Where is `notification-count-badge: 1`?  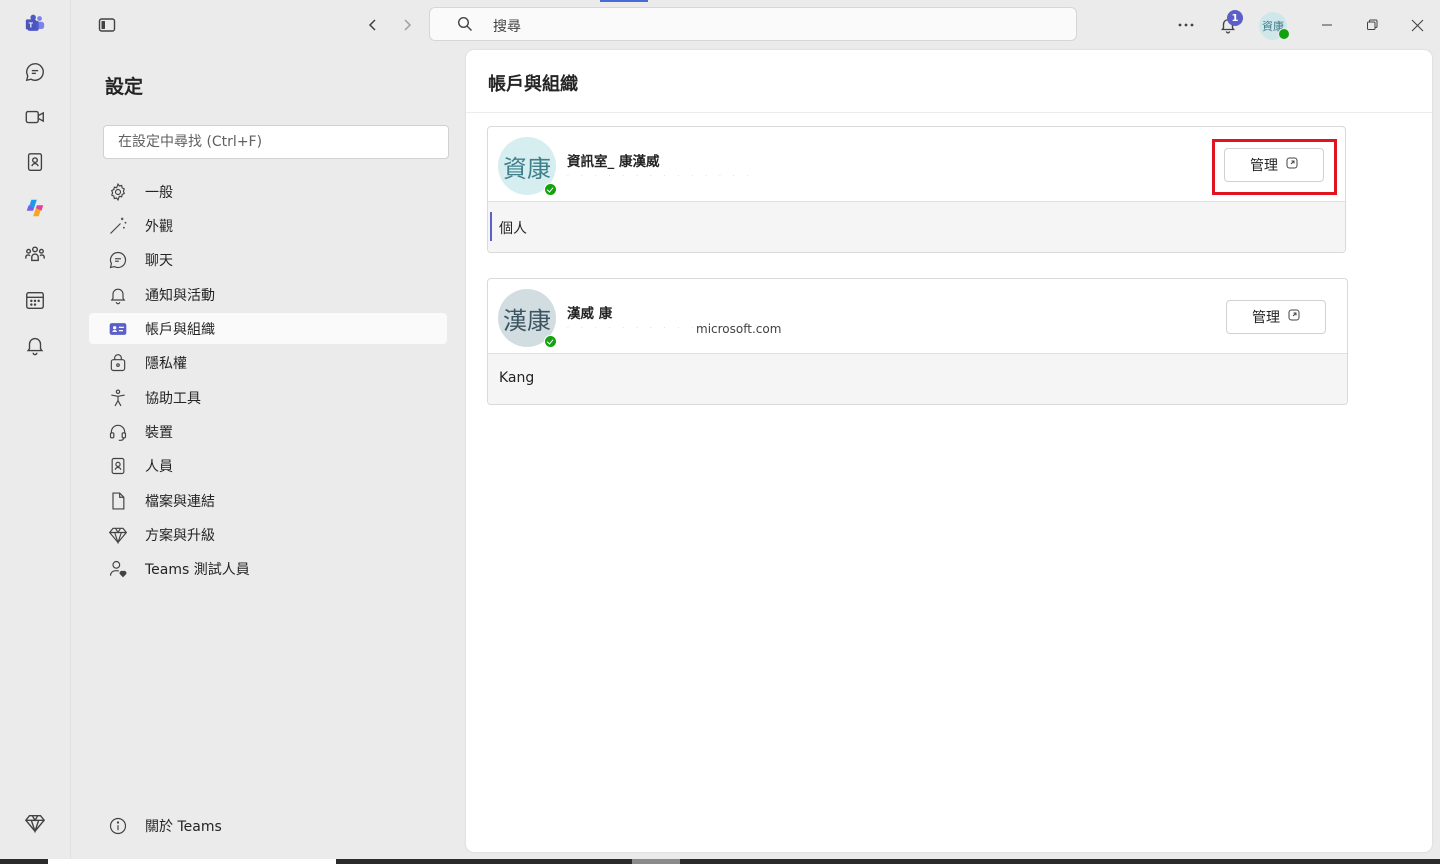
notification-count-badge: 1 is located at coordinates (1235, 18).